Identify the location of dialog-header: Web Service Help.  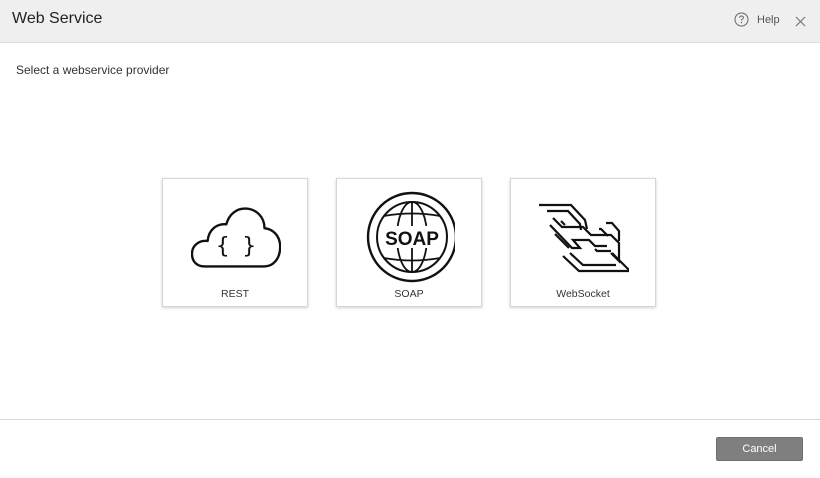
(410, 21).